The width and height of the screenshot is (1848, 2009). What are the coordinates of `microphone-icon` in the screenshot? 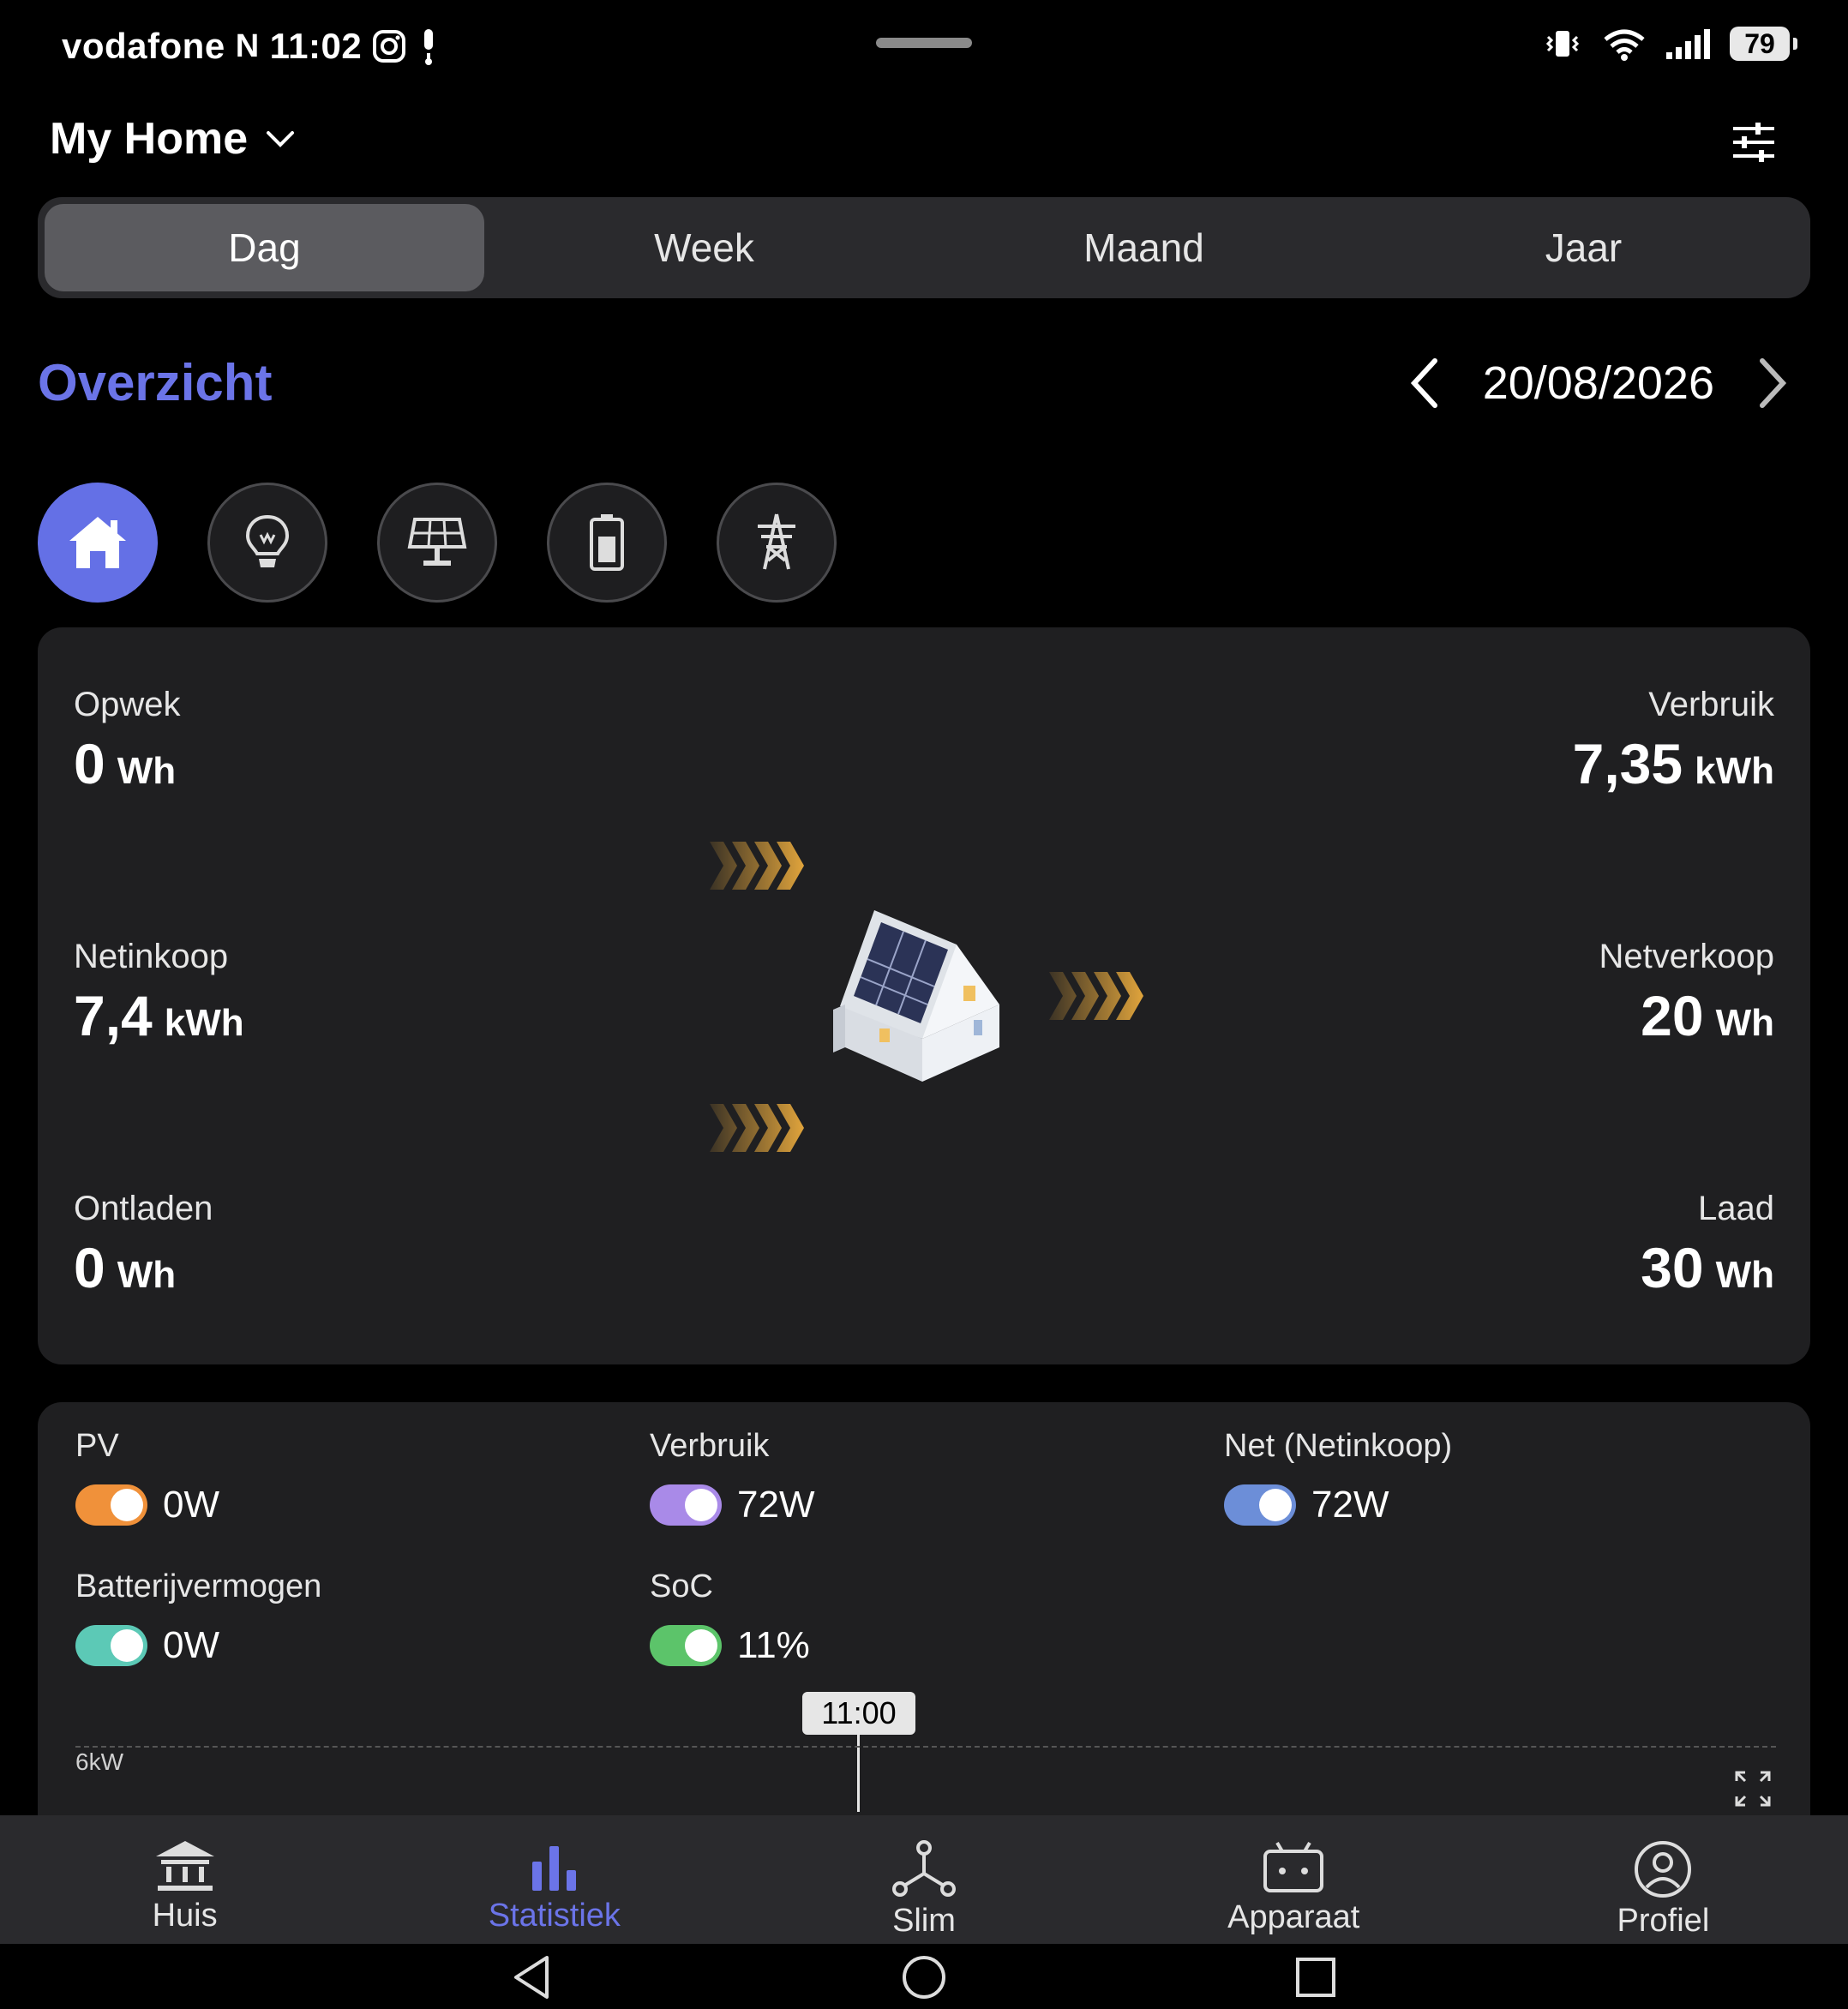 It's located at (429, 47).